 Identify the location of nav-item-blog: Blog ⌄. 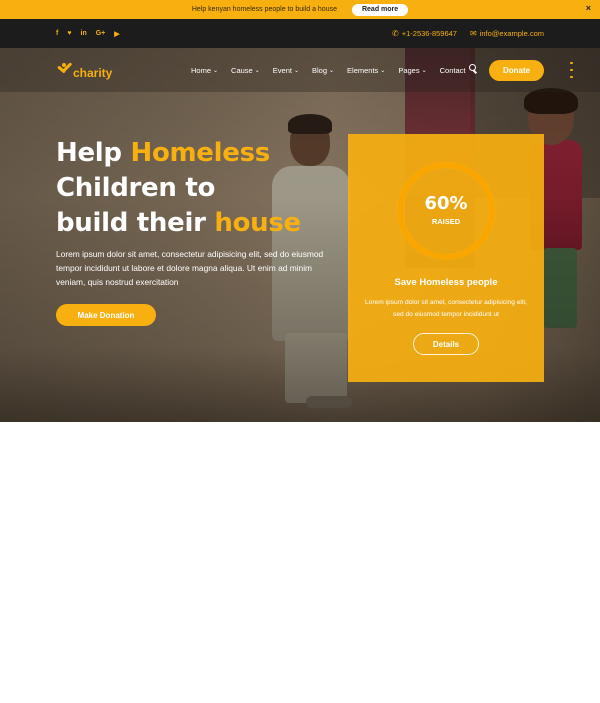
(323, 70).